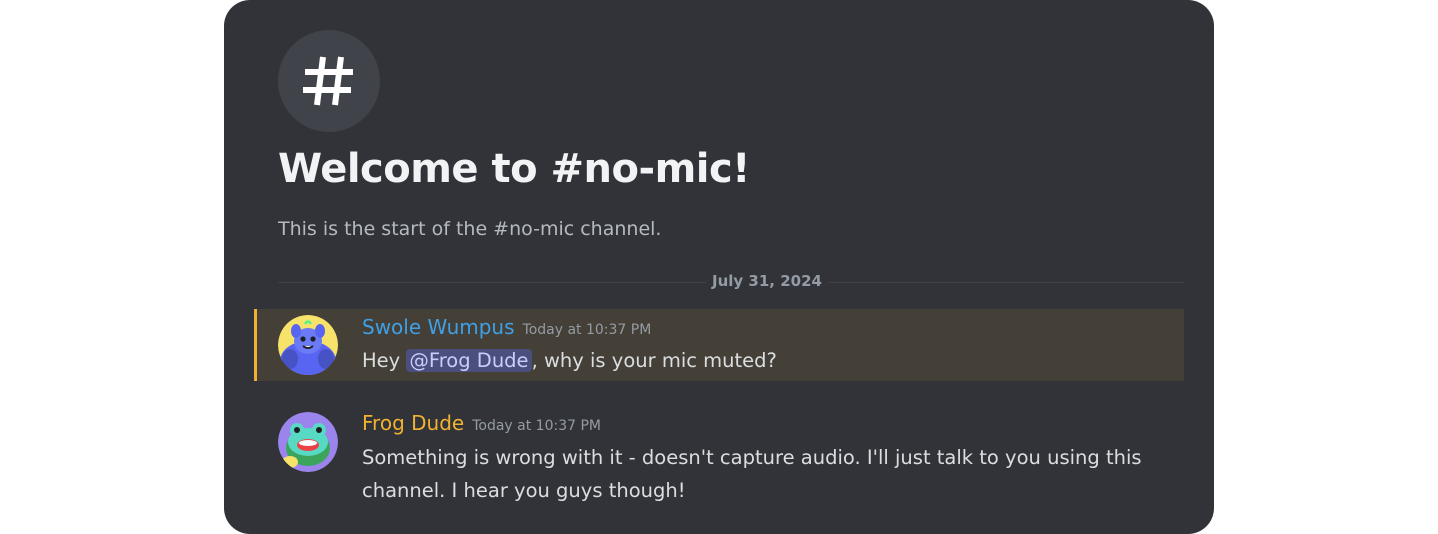 This screenshot has height=534, width=1438. I want to click on avatar-swole-wumpus, so click(308, 345).